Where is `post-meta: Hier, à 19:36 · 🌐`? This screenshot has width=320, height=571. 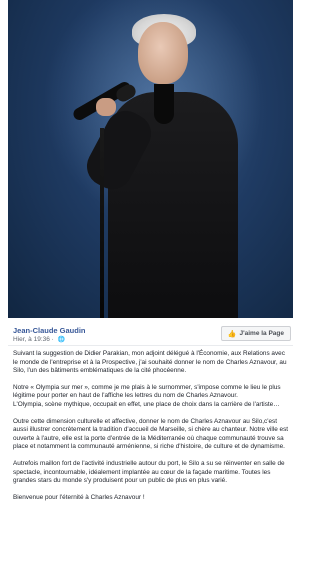
post-meta: Hier, à 19:36 · 🌐 is located at coordinates (39, 339).